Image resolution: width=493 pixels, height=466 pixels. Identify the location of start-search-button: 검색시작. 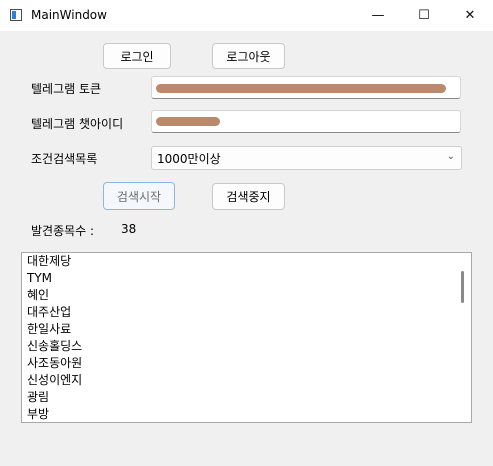
(139, 196).